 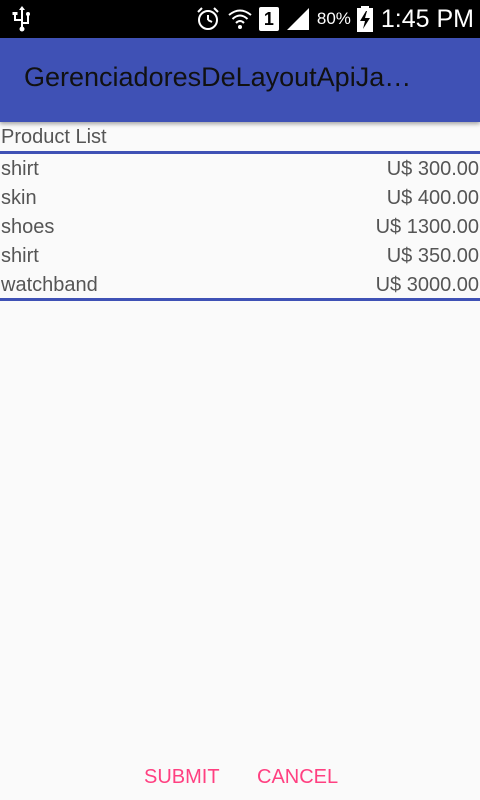 I want to click on list-item: shirt U$ 300.00, so click(x=240, y=169).